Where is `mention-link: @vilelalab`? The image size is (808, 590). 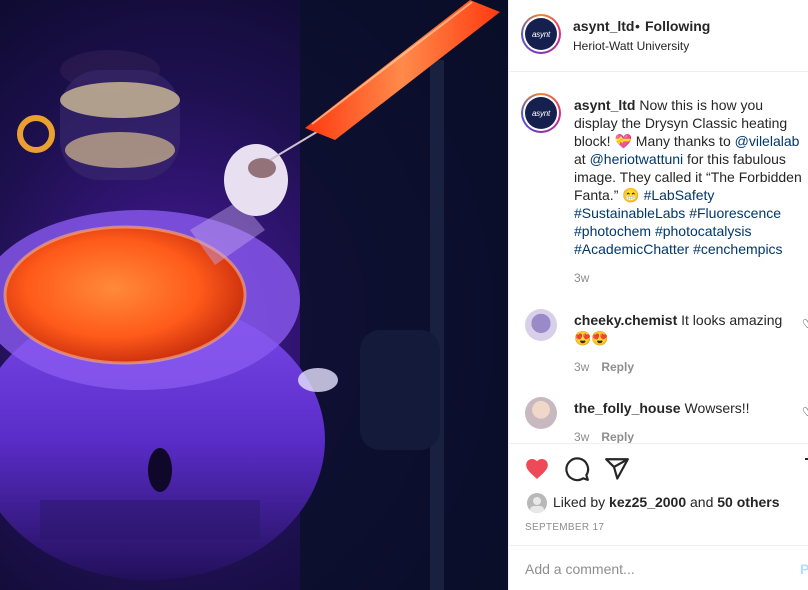
mention-link: @vilelalab is located at coordinates (767, 141).